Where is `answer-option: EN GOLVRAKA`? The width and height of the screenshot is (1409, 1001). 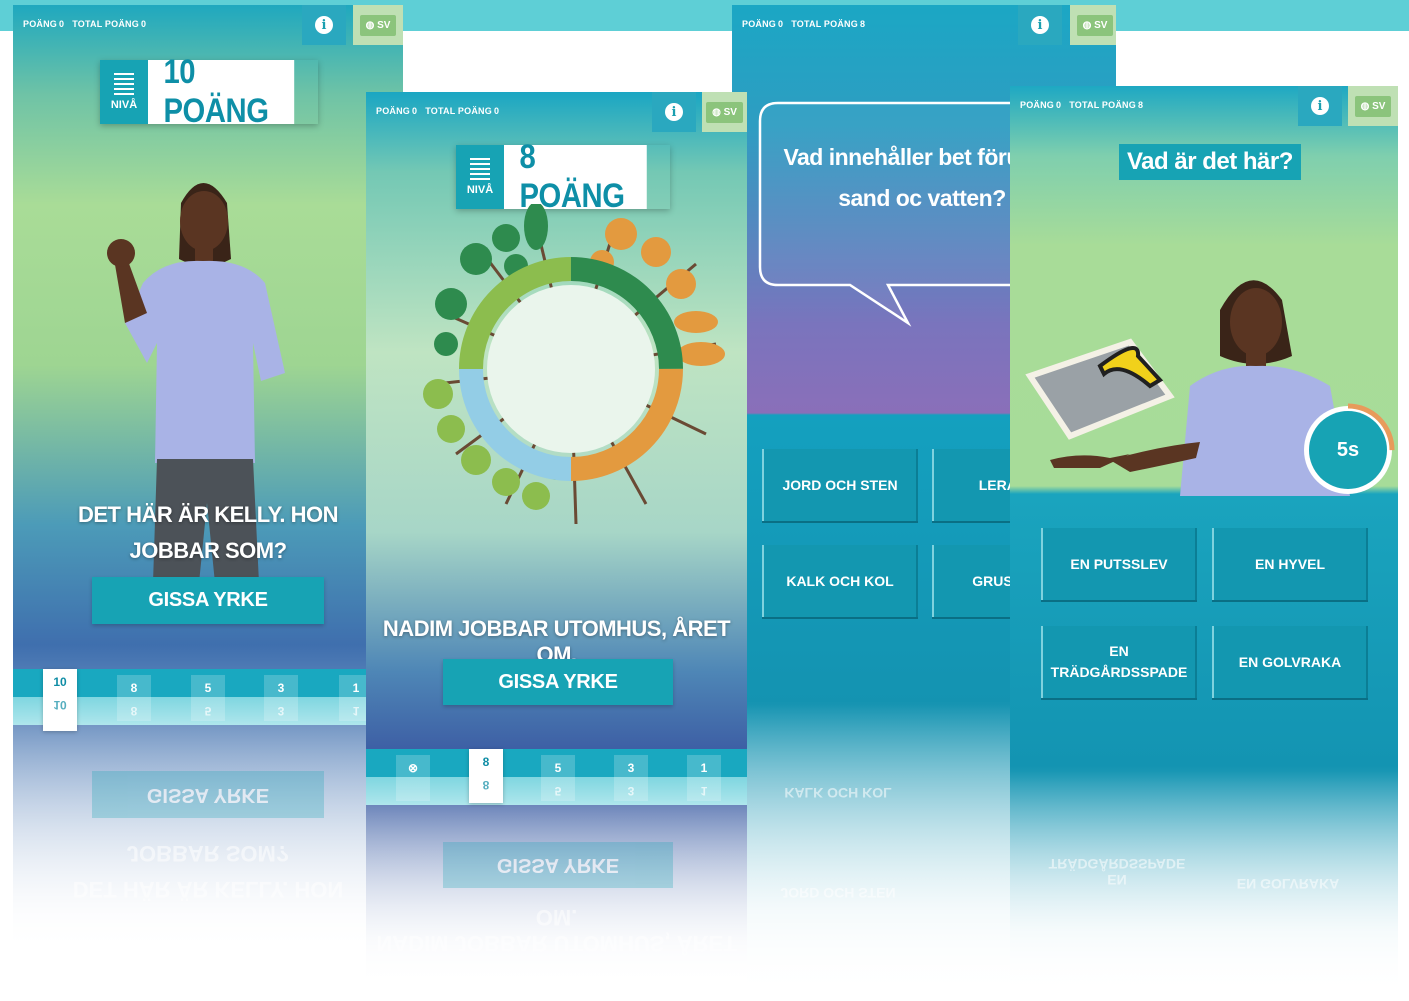 answer-option: EN GOLVRAKA is located at coordinates (1290, 662).